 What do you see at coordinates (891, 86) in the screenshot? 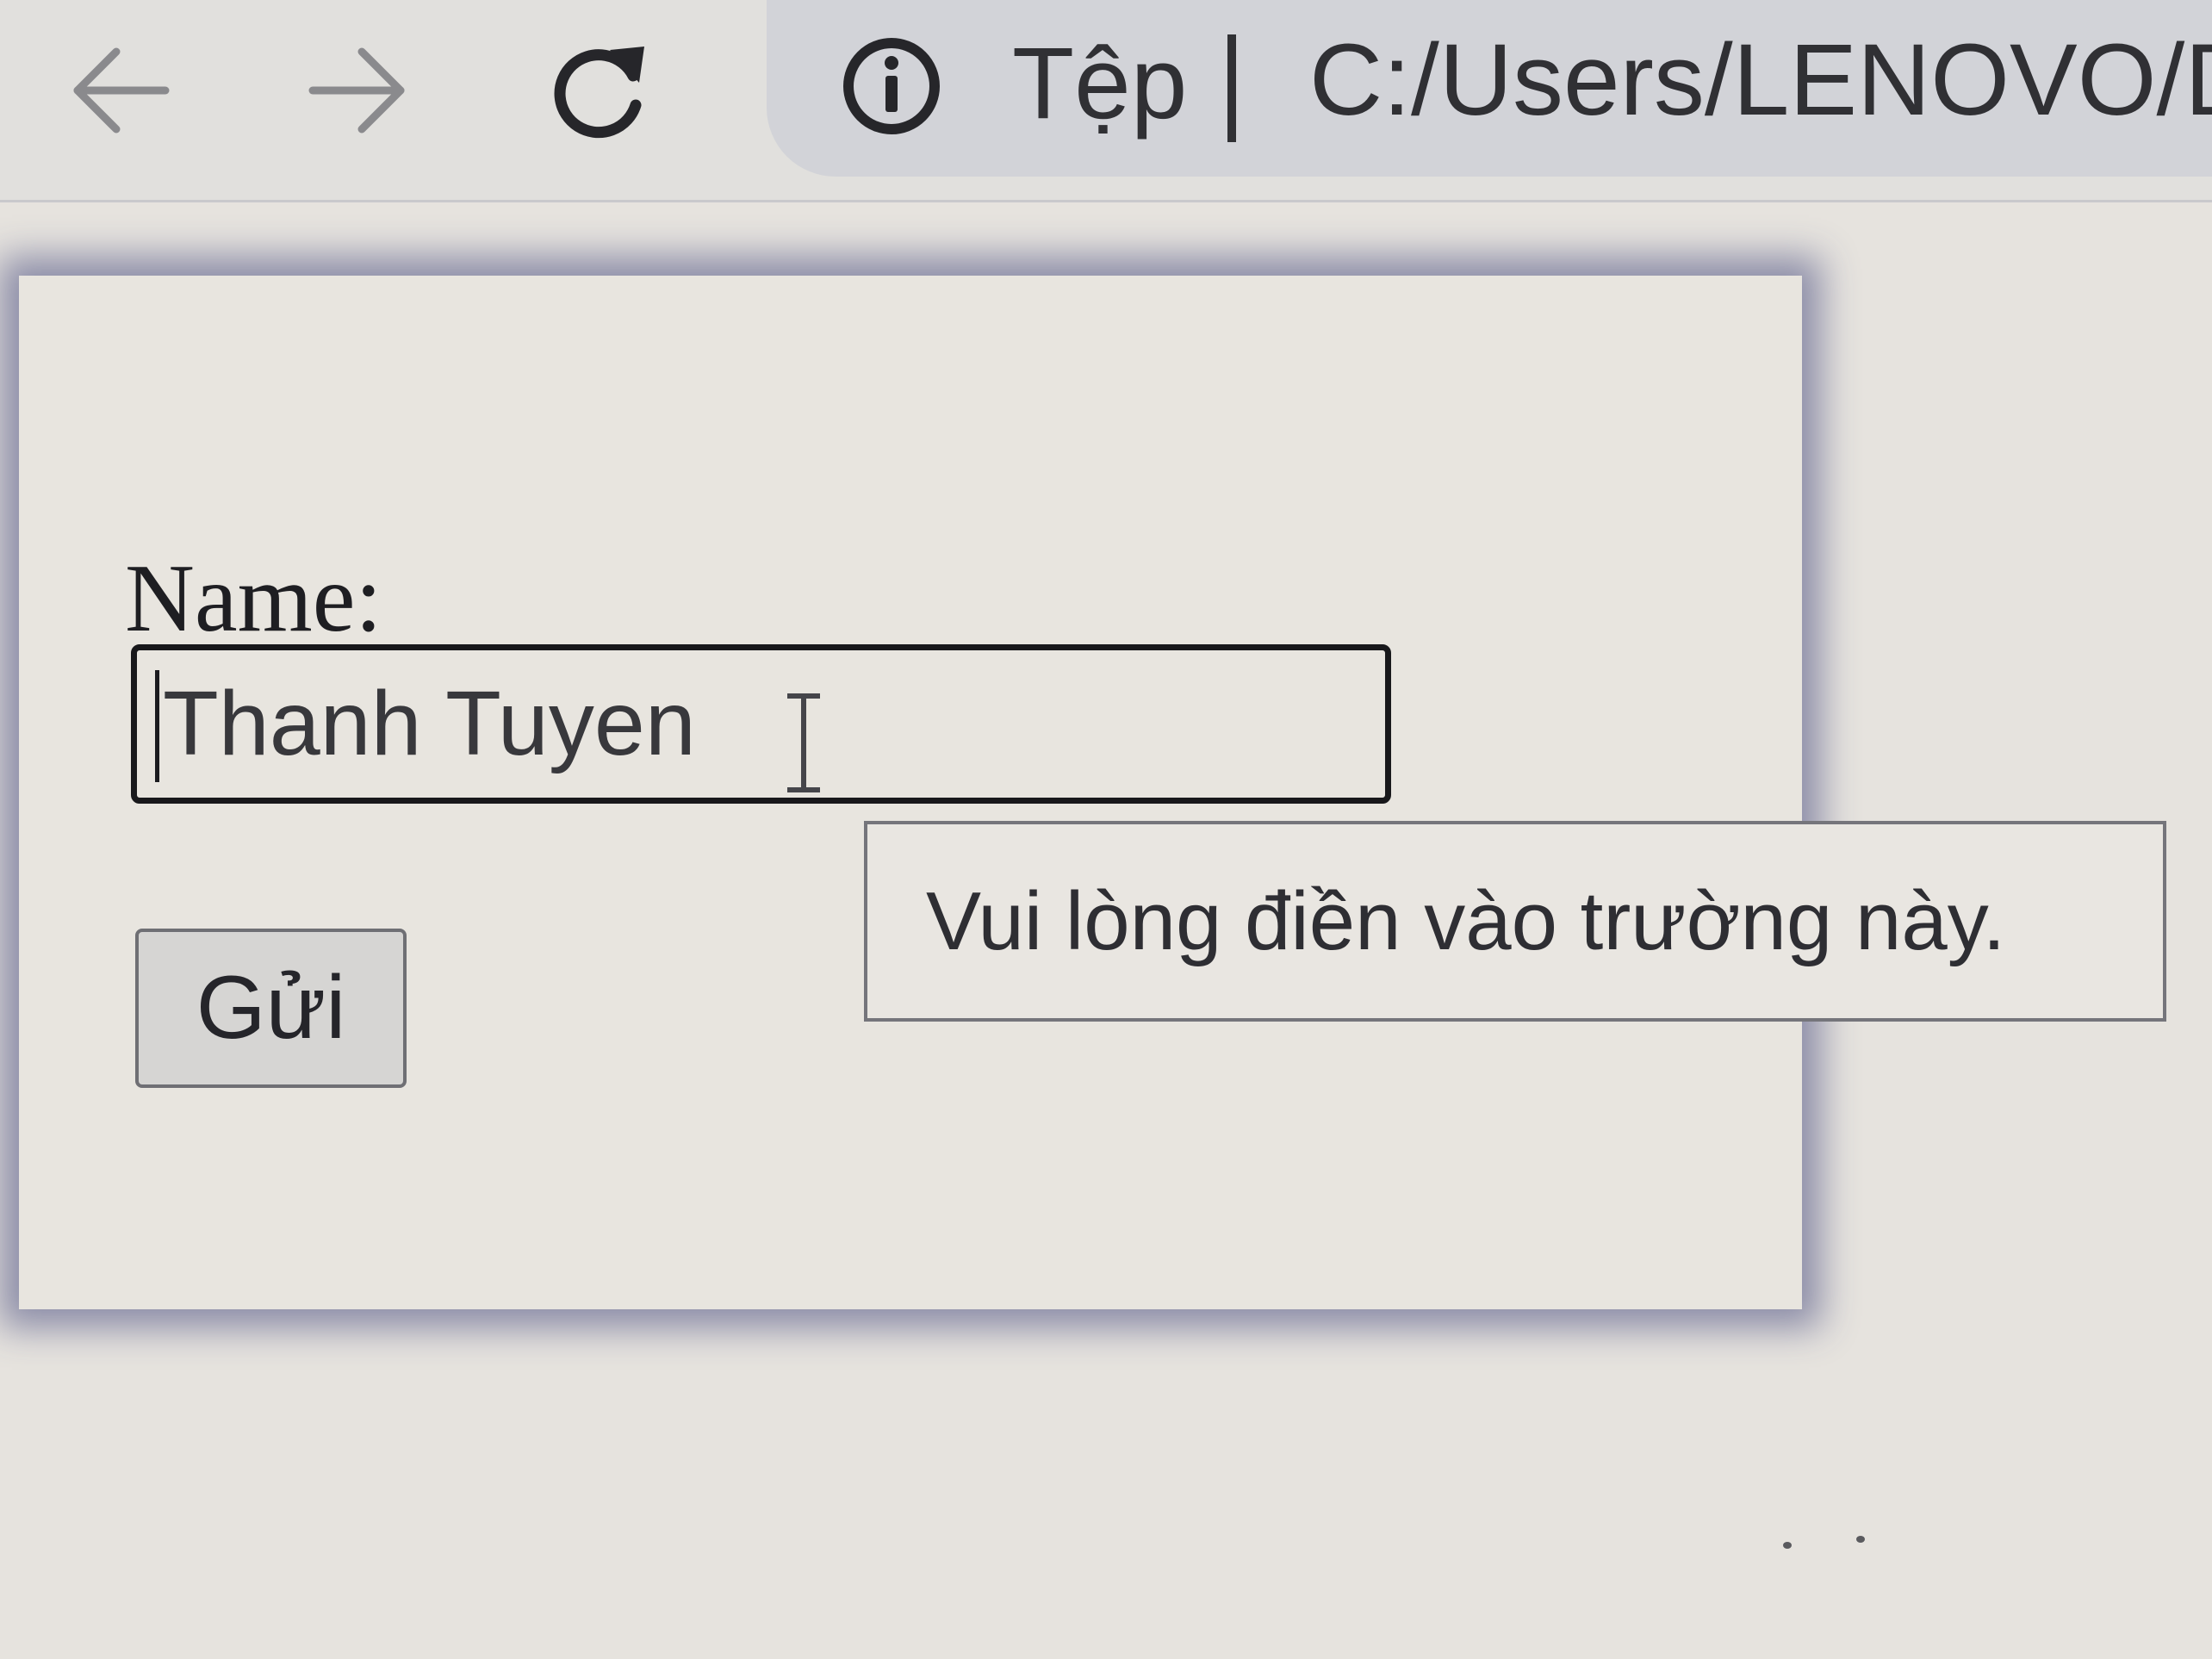
I see `info-circle-icon` at bounding box center [891, 86].